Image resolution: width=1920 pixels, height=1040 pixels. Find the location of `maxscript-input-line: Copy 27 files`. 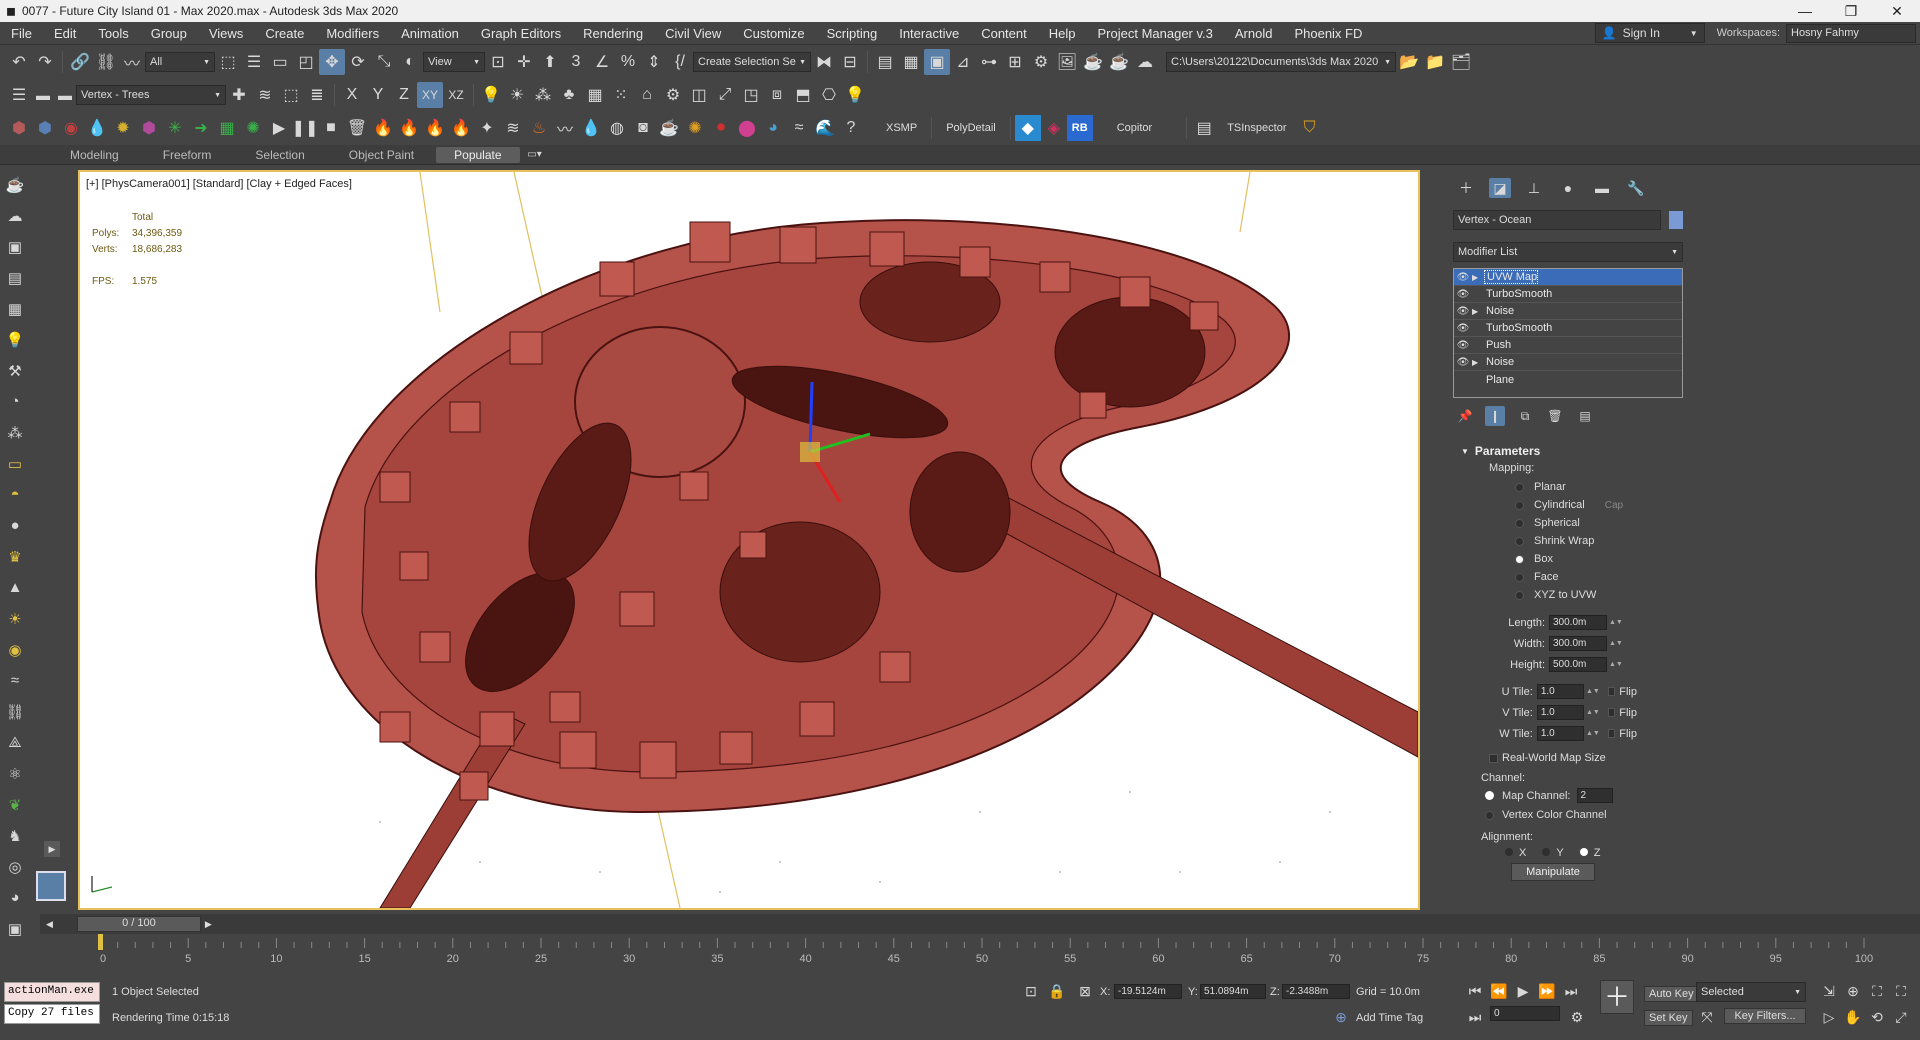

maxscript-input-line: Copy 27 files is located at coordinates (52, 1014).